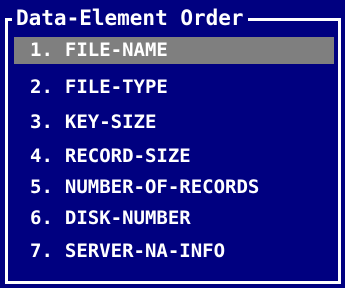  What do you see at coordinates (127, 218) in the screenshot?
I see `list-item-label: DISK-NUMBER` at bounding box center [127, 218].